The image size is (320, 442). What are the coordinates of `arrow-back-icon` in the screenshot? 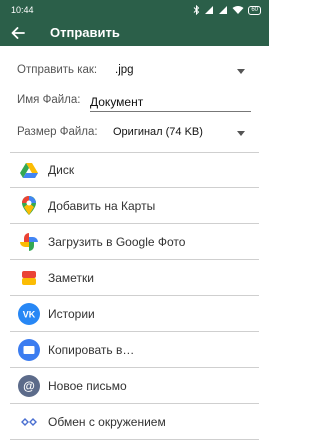 It's located at (18, 33).